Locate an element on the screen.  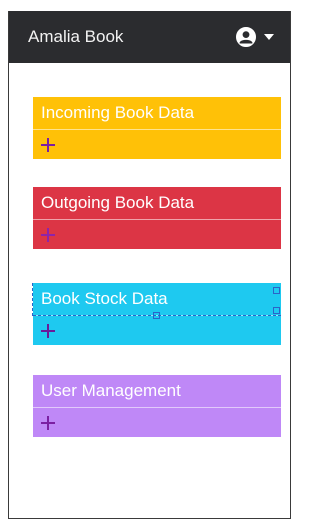
caret-down-icon is located at coordinates (269, 37).